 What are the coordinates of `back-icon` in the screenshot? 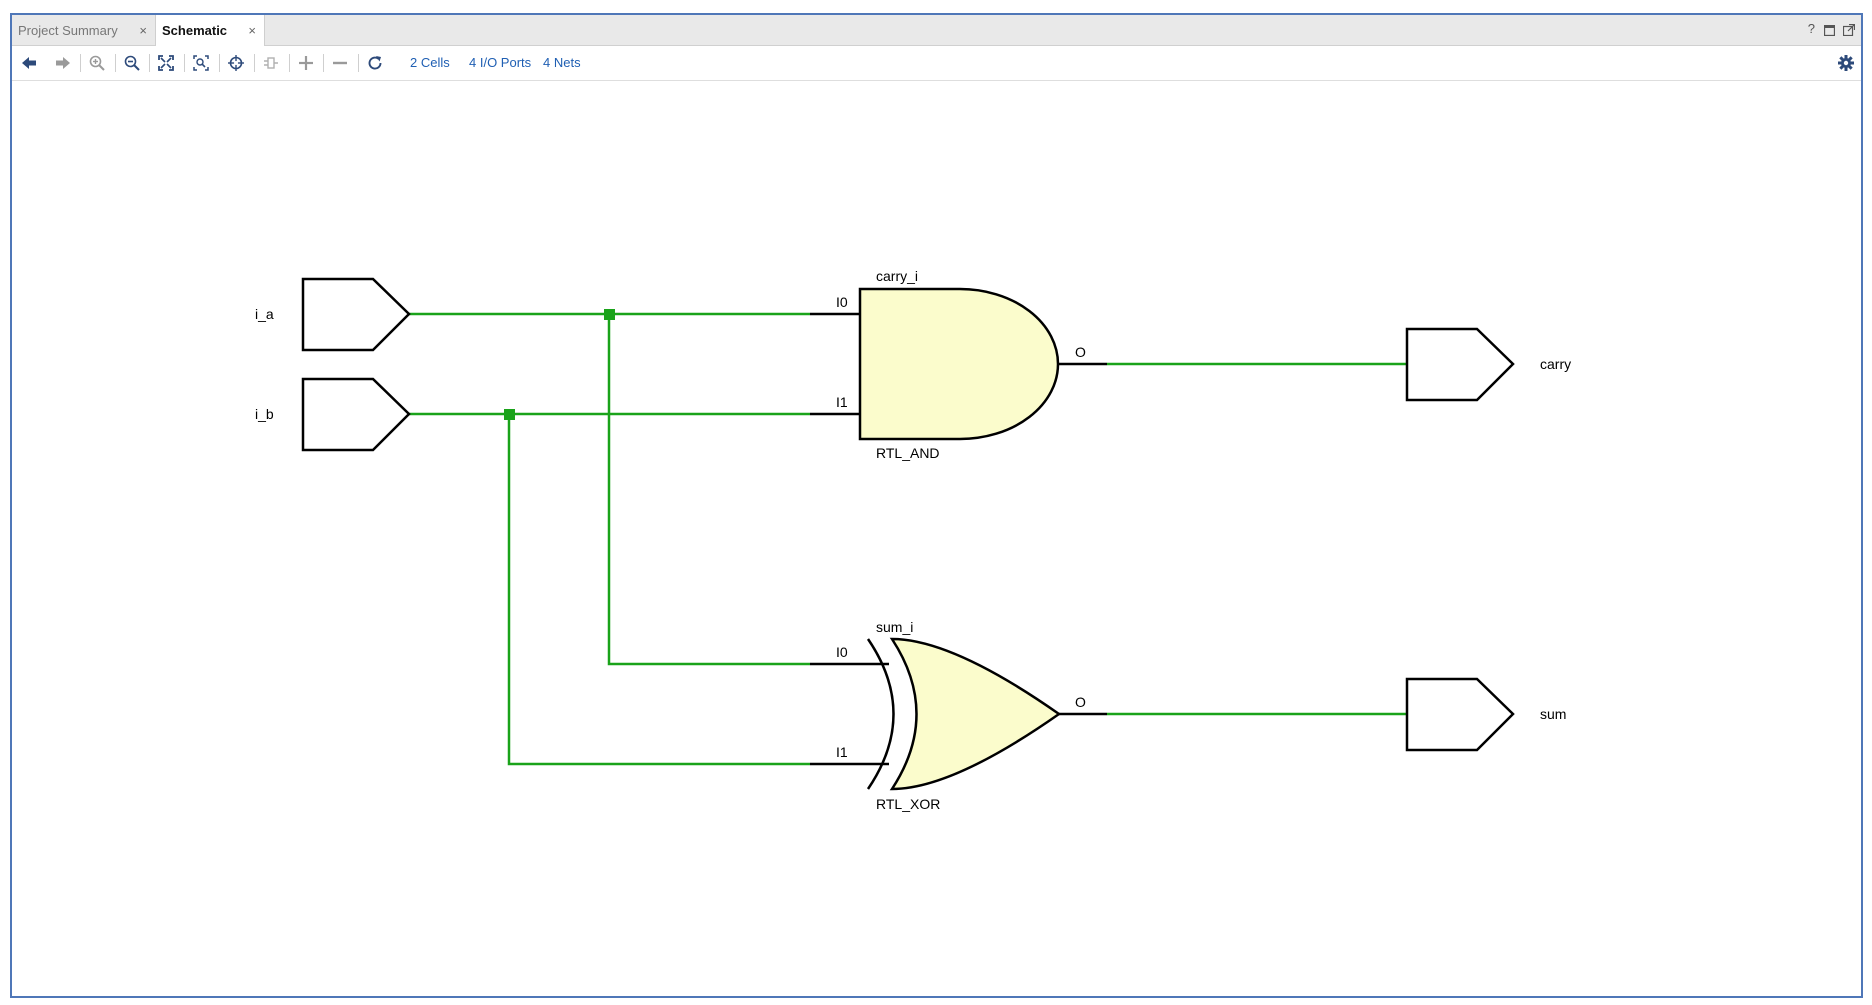 It's located at (29, 63).